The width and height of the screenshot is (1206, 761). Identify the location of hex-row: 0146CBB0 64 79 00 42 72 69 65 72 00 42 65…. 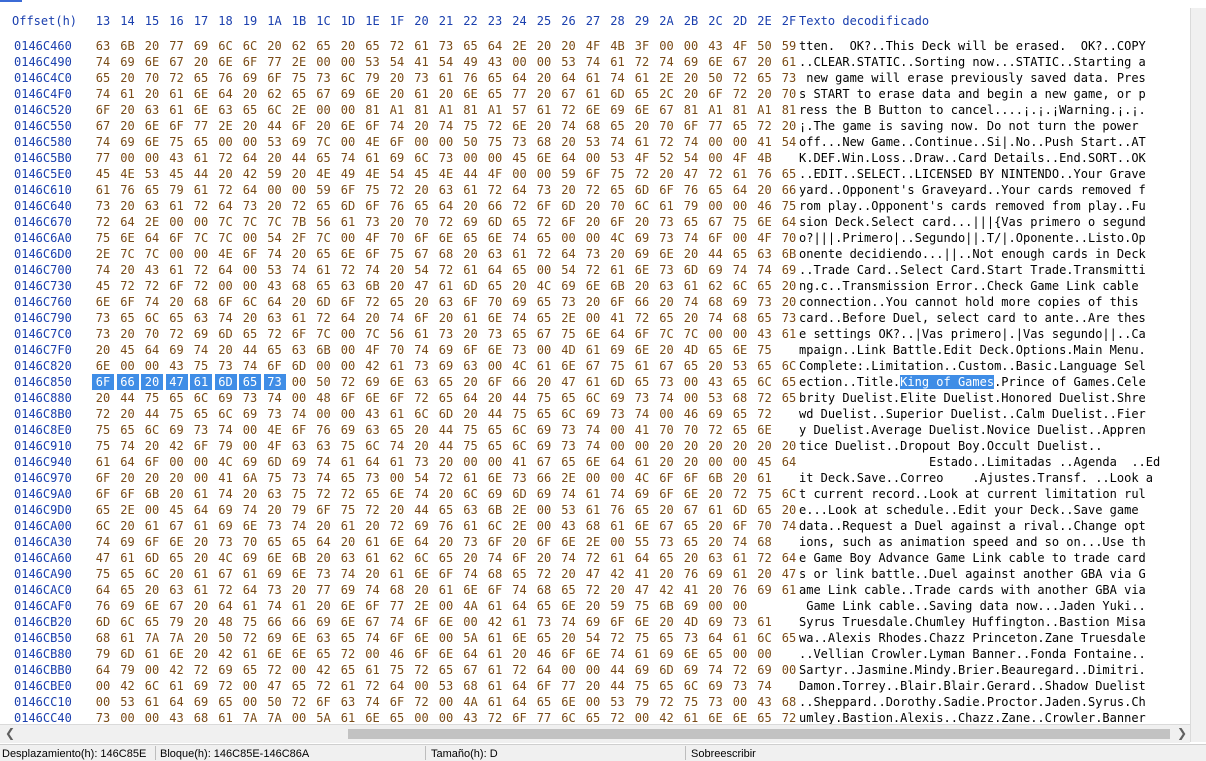
(595, 670).